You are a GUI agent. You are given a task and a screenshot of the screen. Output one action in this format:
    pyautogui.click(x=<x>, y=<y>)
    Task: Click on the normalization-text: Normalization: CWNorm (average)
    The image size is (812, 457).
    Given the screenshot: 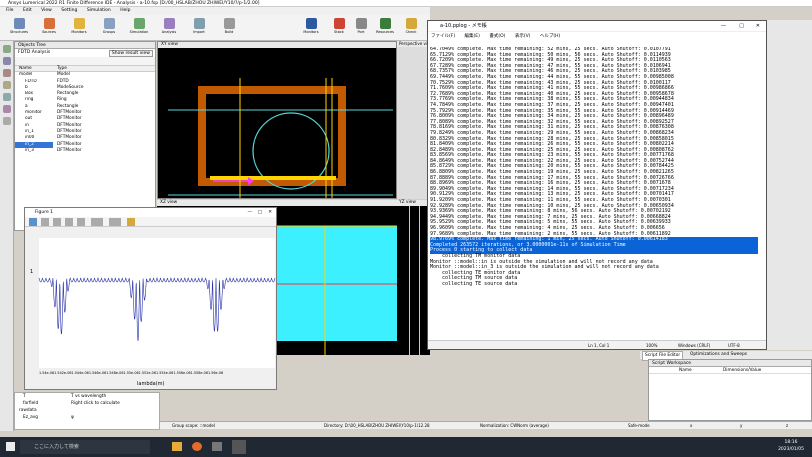 What is the action you would take?
    pyautogui.click(x=514, y=425)
    